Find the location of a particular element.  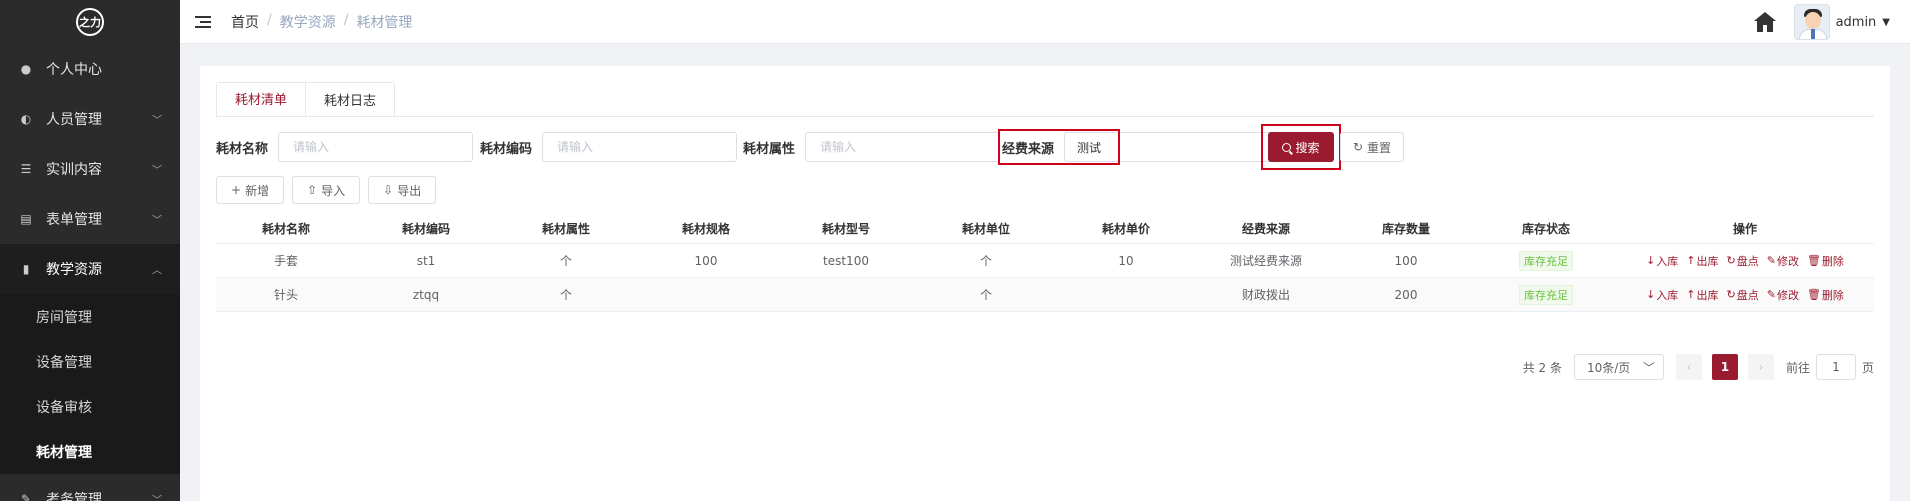

prev-page-button: ‹ is located at coordinates (1688, 367).